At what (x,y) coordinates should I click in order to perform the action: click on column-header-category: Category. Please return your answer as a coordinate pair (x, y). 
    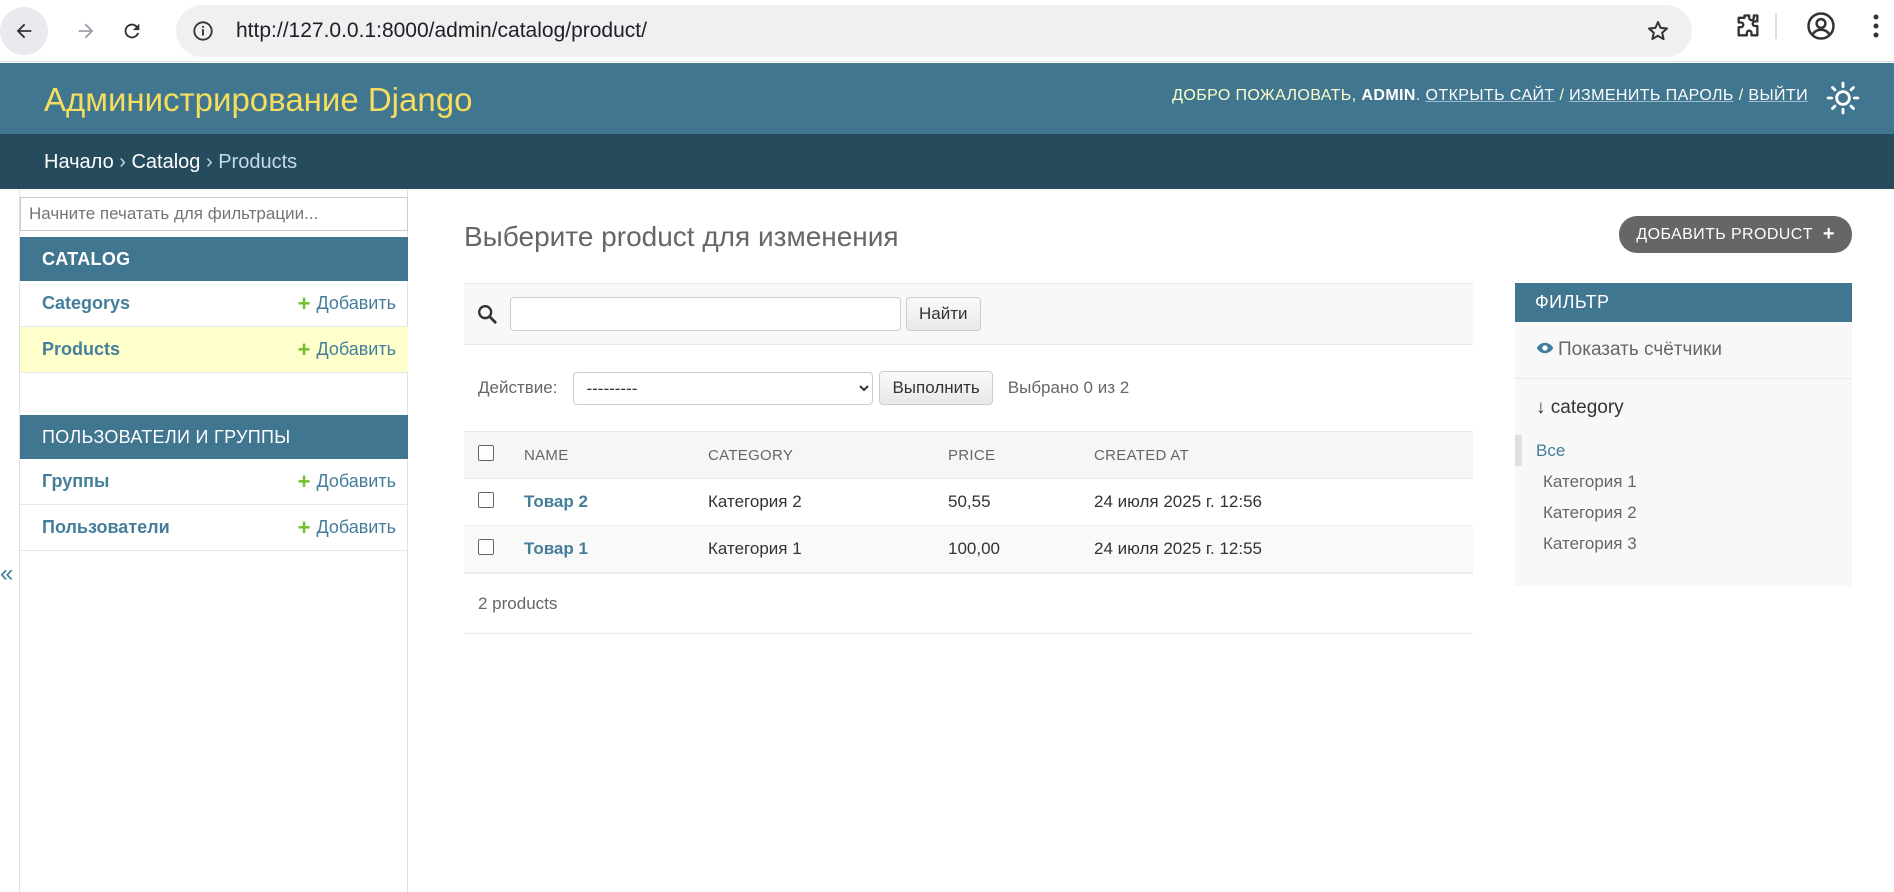
    Looking at the image, I should click on (828, 455).